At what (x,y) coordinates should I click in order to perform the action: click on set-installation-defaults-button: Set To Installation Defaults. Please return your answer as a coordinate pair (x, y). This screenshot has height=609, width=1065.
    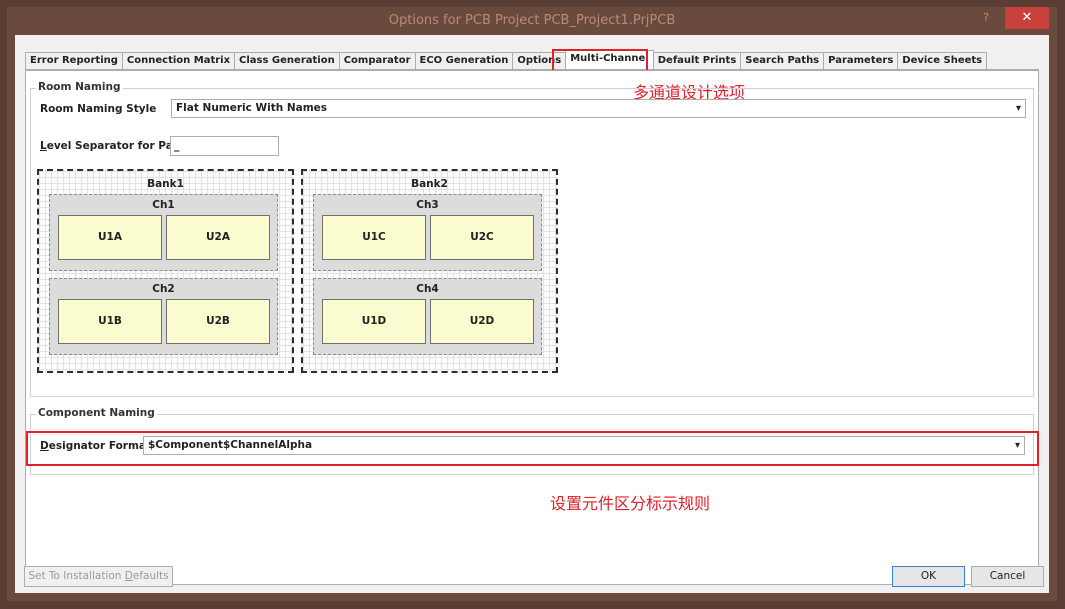
    Looking at the image, I should click on (98, 576).